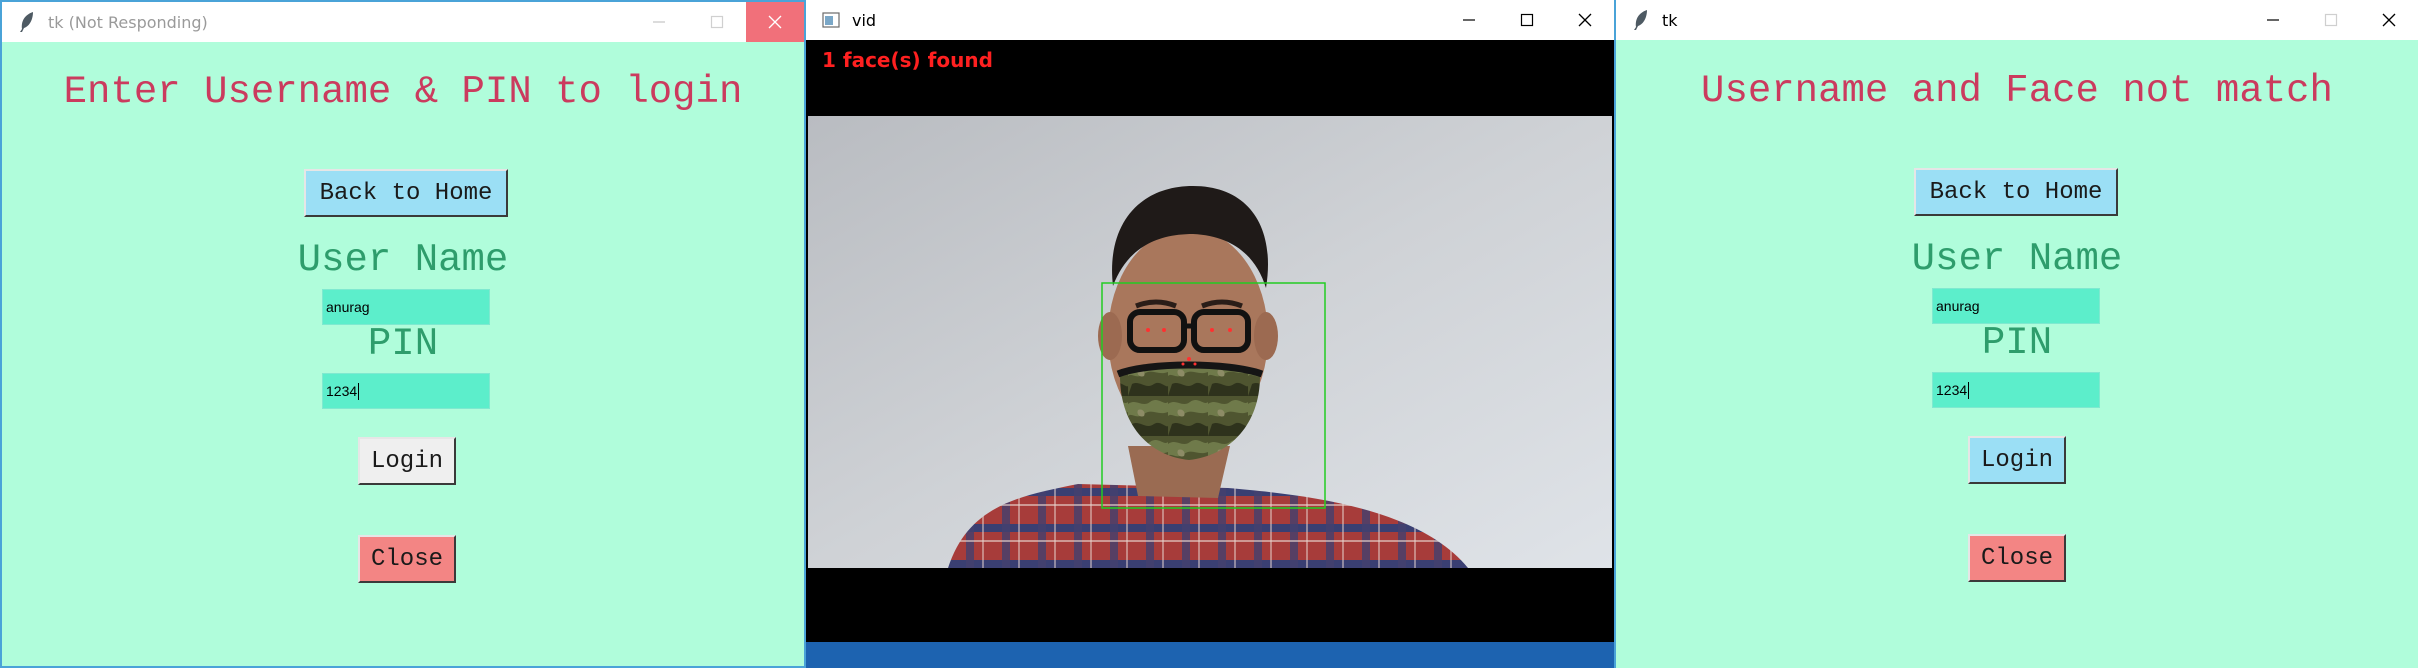  What do you see at coordinates (907, 60) in the screenshot?
I see `detection-count-text: 1 face(s) found` at bounding box center [907, 60].